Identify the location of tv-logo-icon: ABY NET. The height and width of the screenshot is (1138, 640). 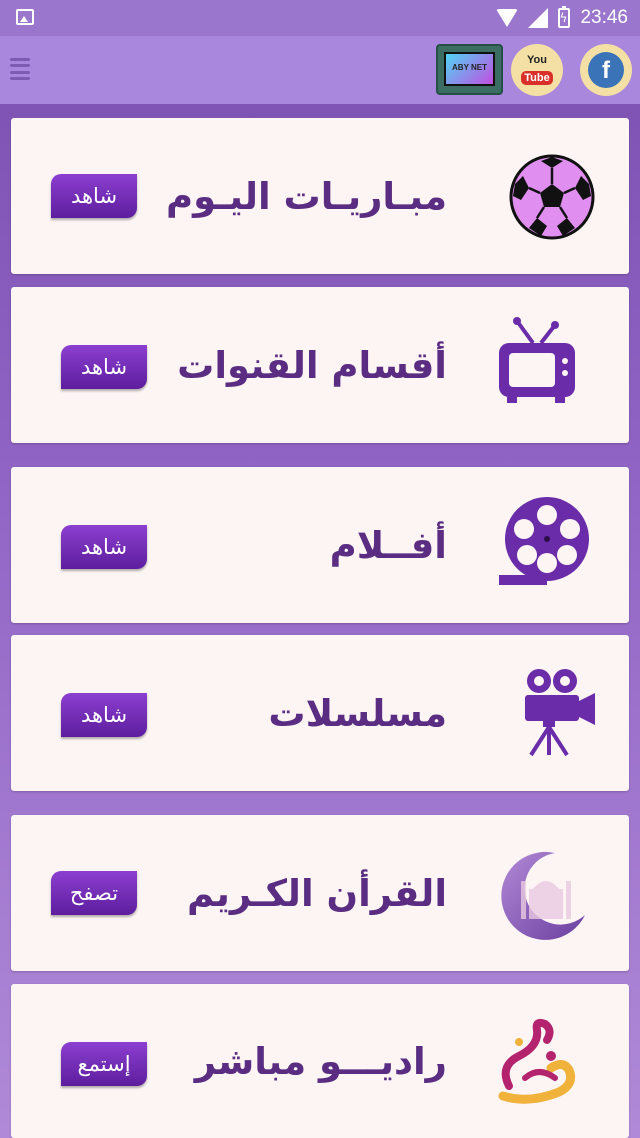
(469, 69).